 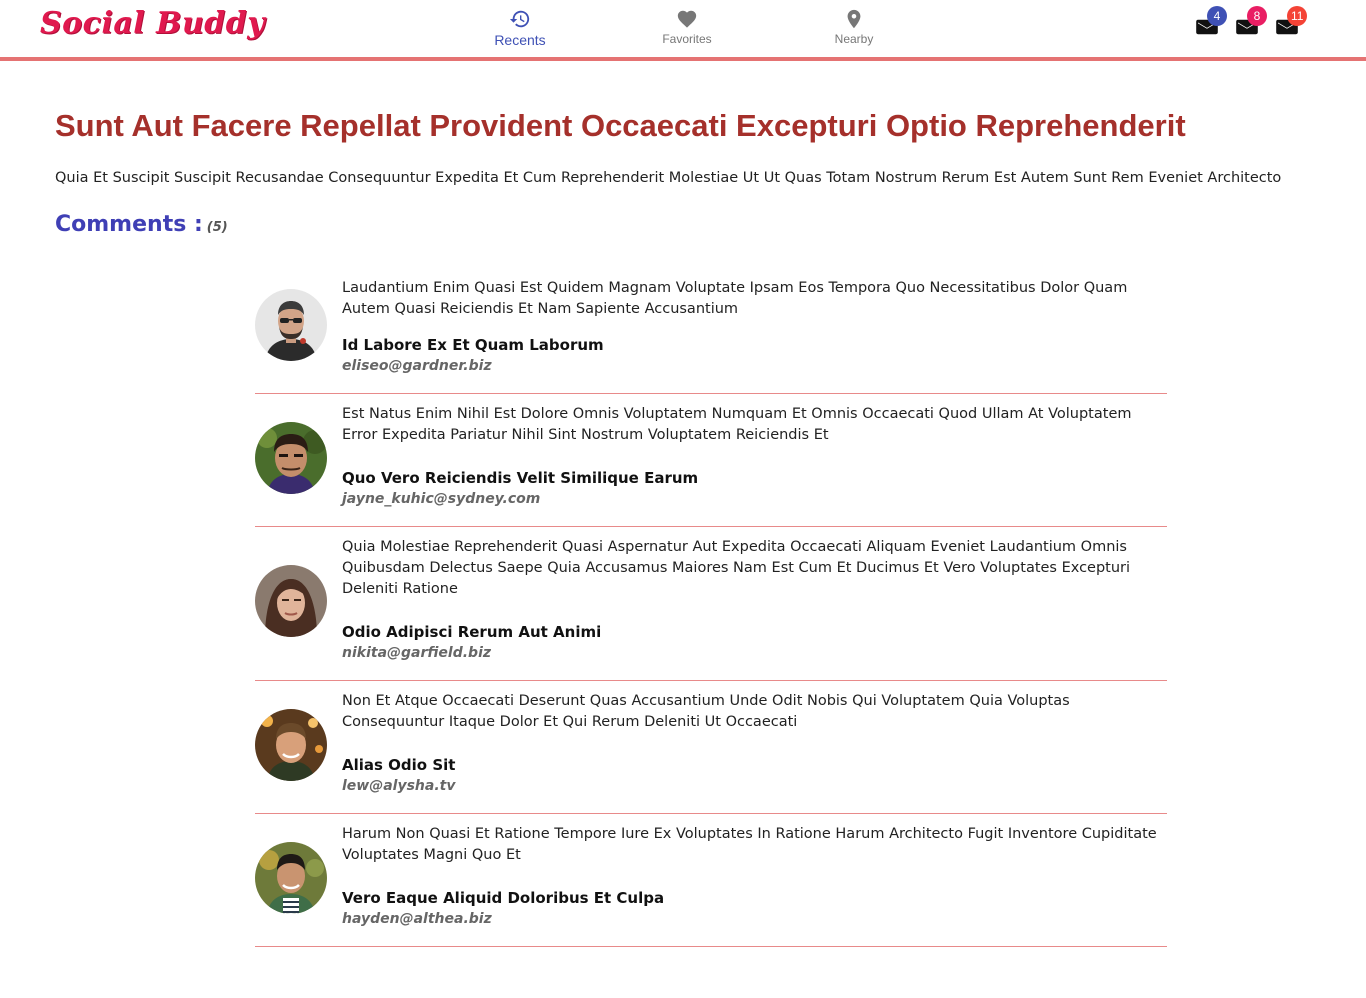 What do you see at coordinates (854, 39) in the screenshot?
I see `nav-nearby-label: Nearby` at bounding box center [854, 39].